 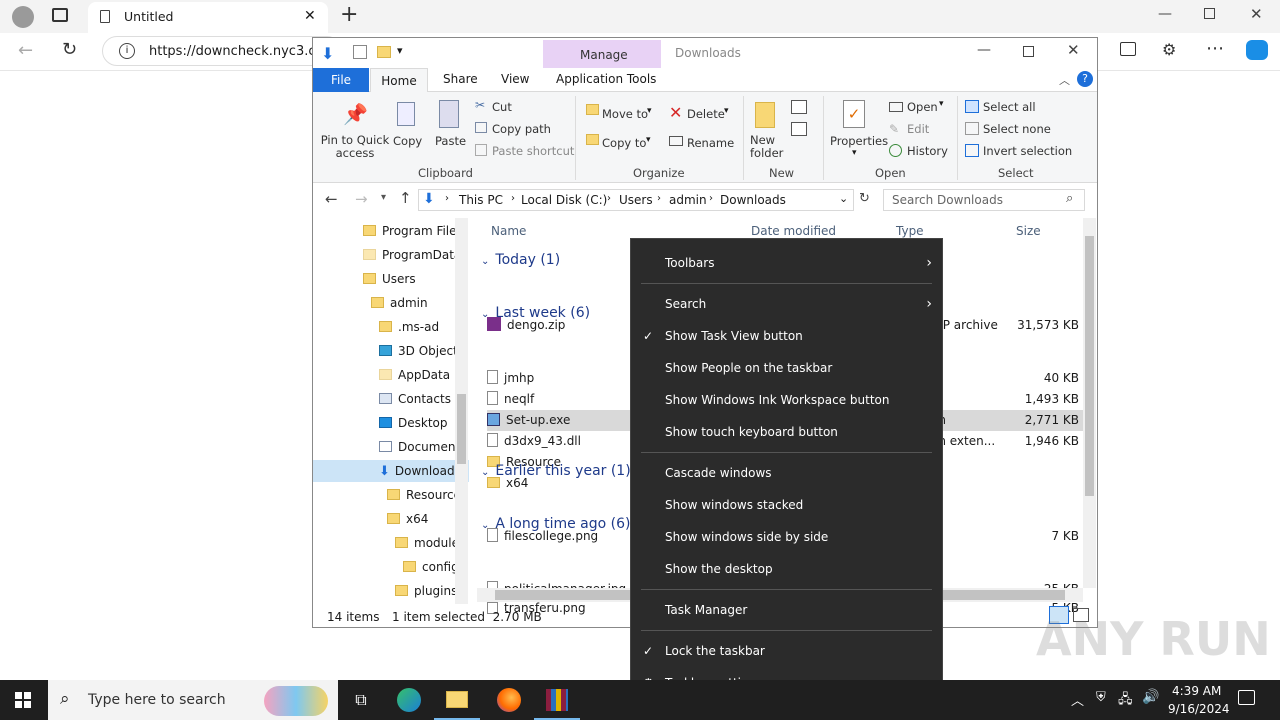 What do you see at coordinates (786, 400) in the screenshot?
I see `menu-item-show-ink-workspace: Show Windows Ink Workspace button` at bounding box center [786, 400].